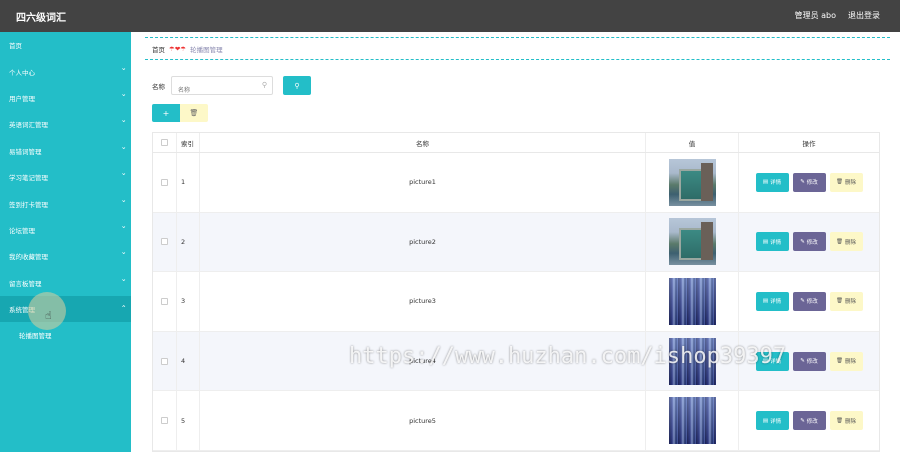 This screenshot has width=900, height=452. I want to click on hand-cursor-icon: ☝, so click(48, 315).